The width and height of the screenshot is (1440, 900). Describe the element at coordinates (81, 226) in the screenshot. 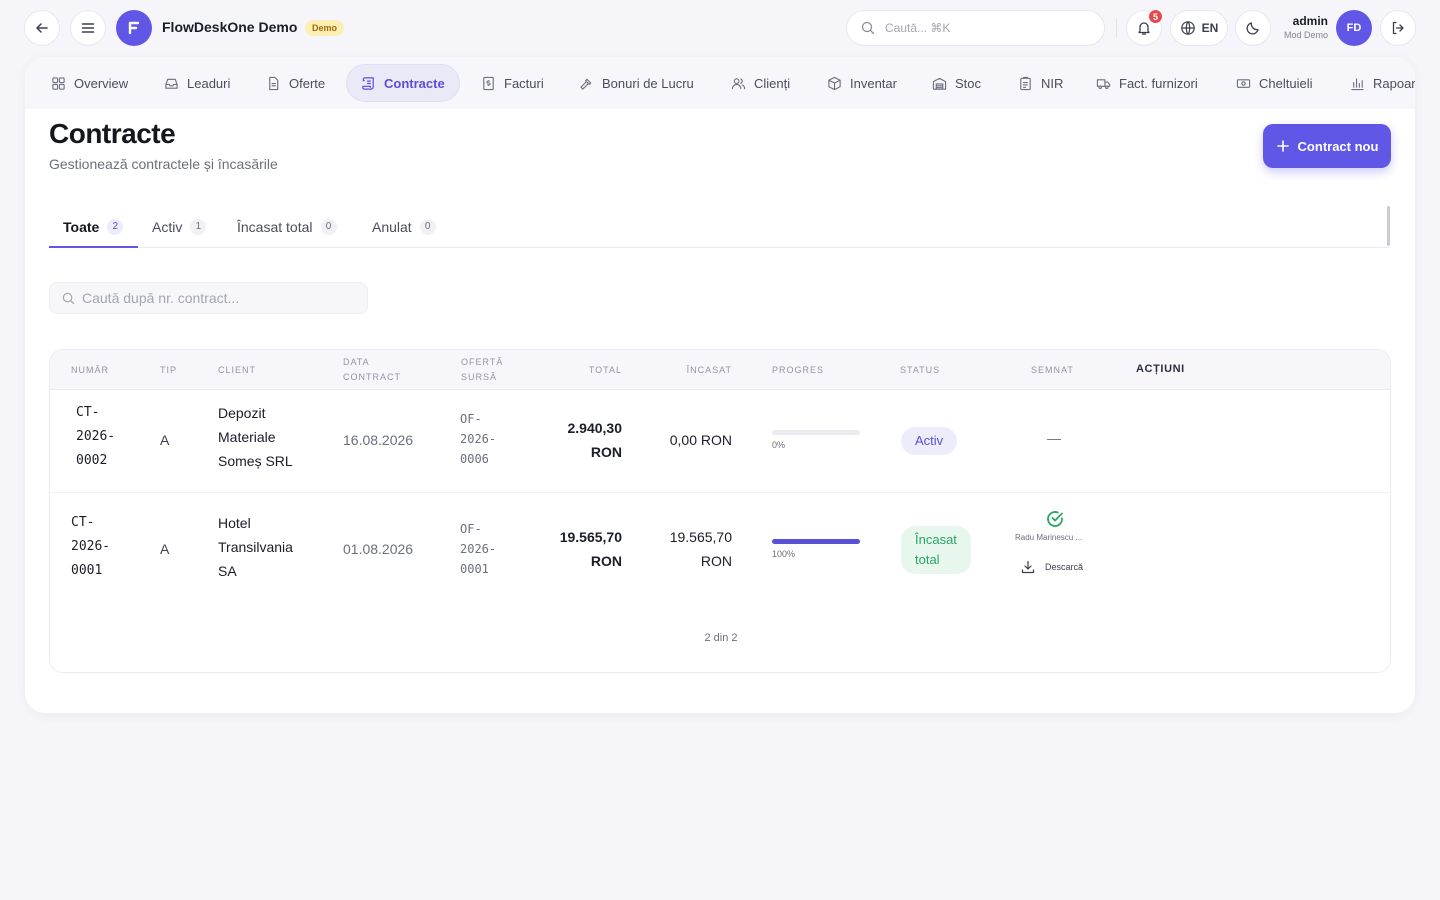

I see `tab-label: Toate` at that location.